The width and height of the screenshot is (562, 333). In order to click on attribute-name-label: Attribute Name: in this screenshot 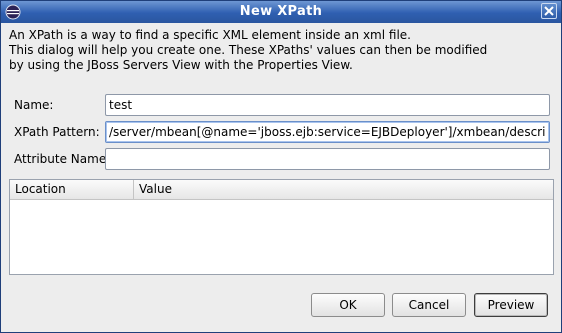, I will do `click(62, 159)`.